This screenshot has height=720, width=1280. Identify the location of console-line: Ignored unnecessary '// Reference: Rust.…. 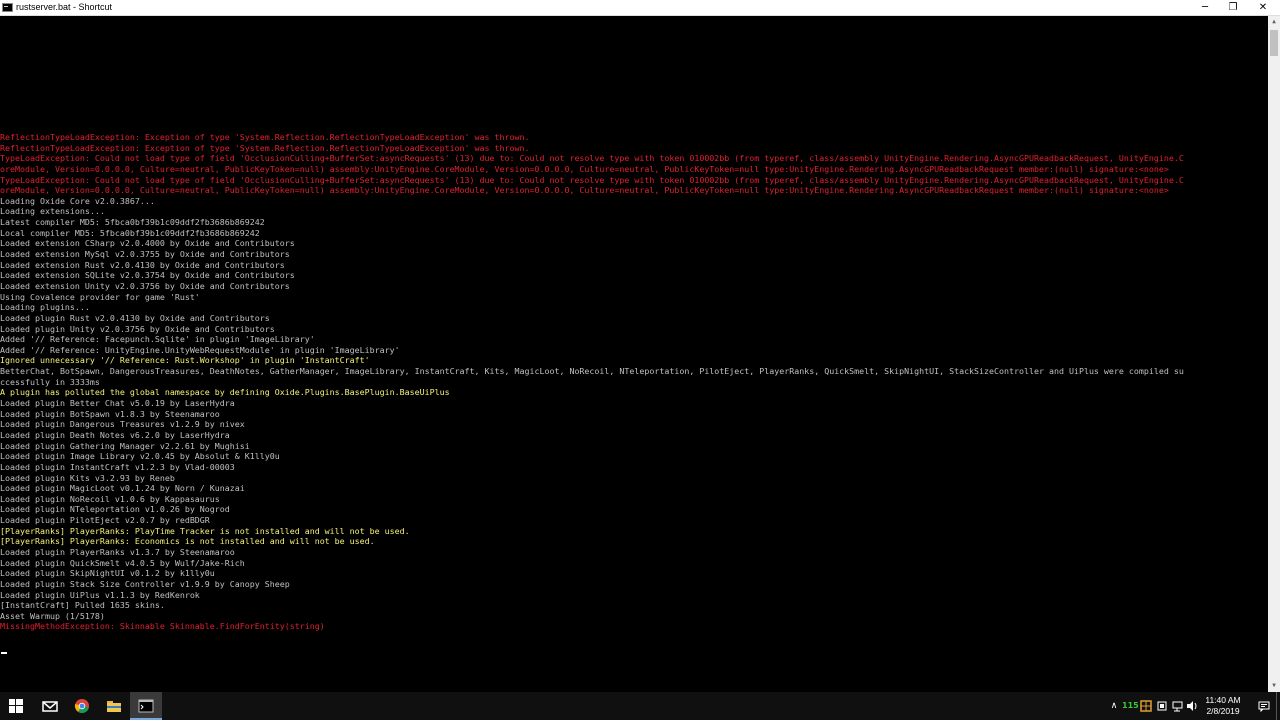
(185, 360).